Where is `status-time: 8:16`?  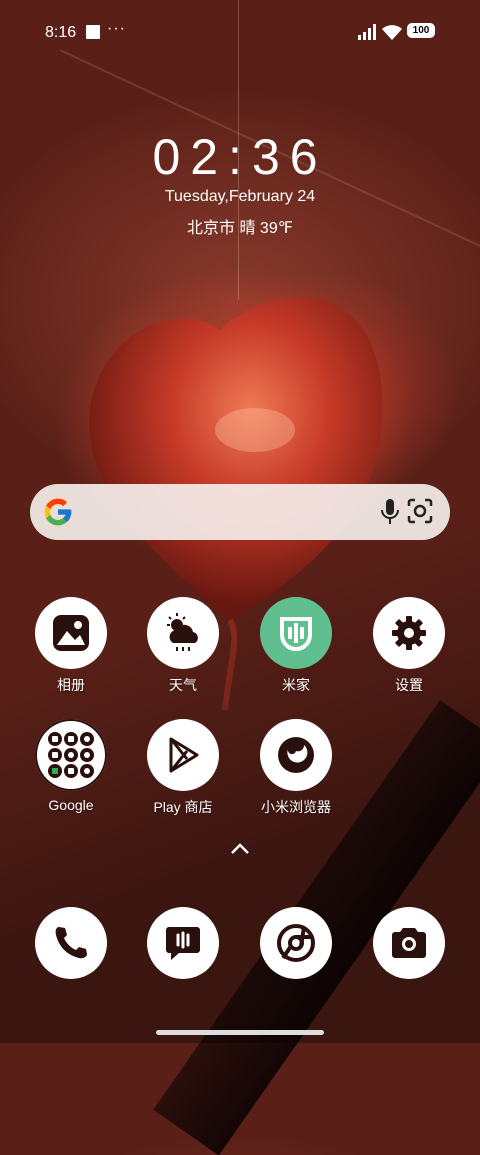
status-time: 8:16 is located at coordinates (61, 32).